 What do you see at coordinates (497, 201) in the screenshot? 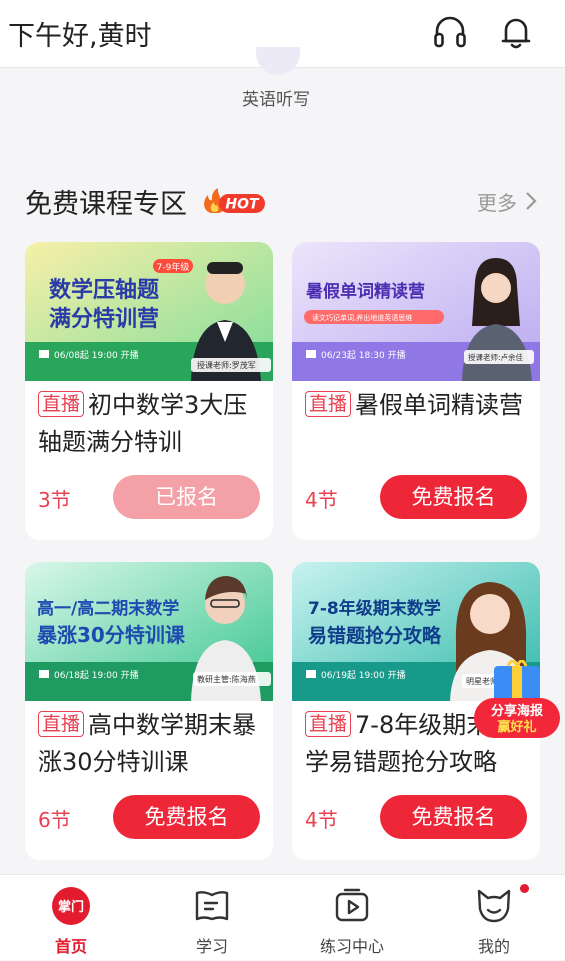
I see `more-link: 更多` at bounding box center [497, 201].